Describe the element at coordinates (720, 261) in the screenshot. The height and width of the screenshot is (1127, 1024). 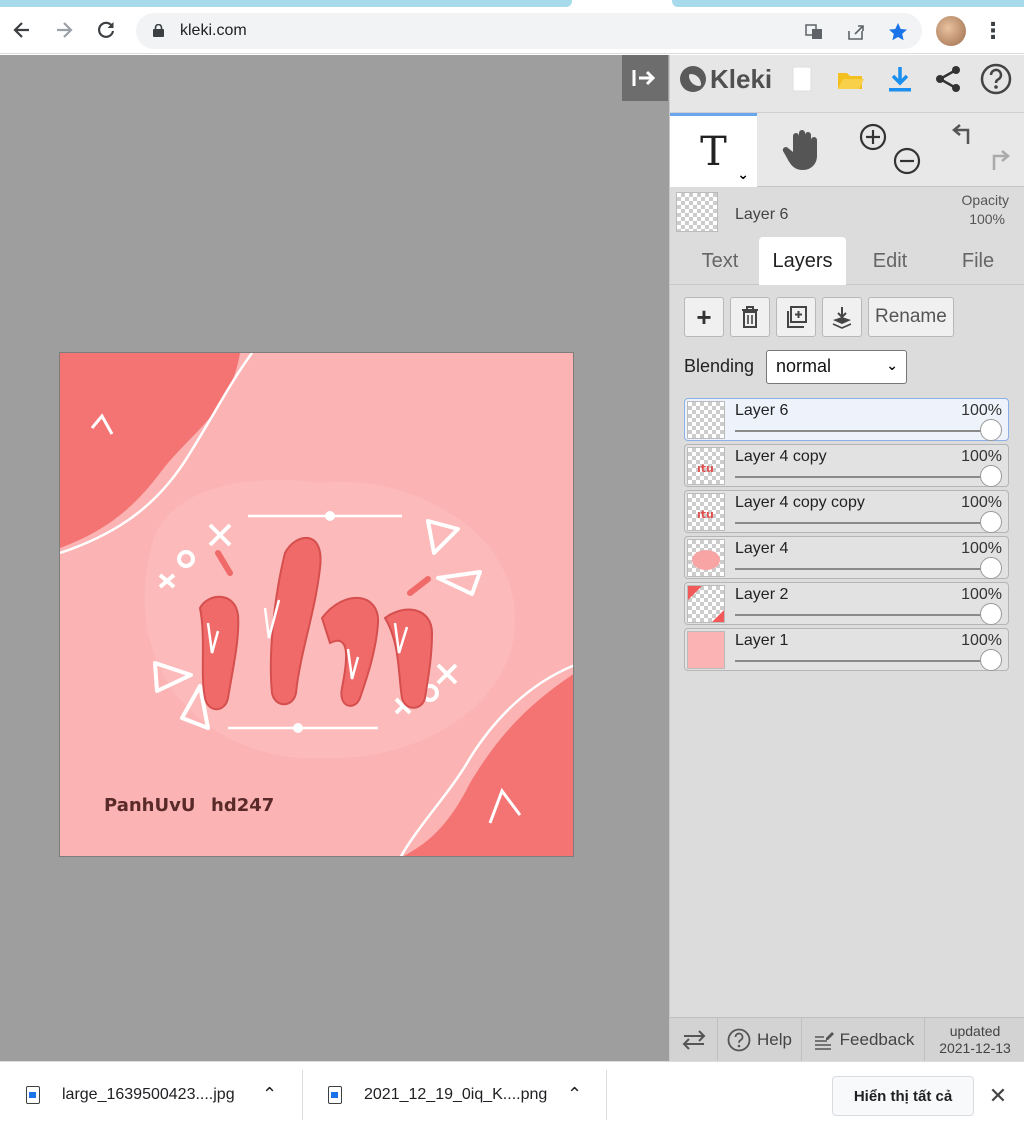
I see `tab-text: Text` at that location.